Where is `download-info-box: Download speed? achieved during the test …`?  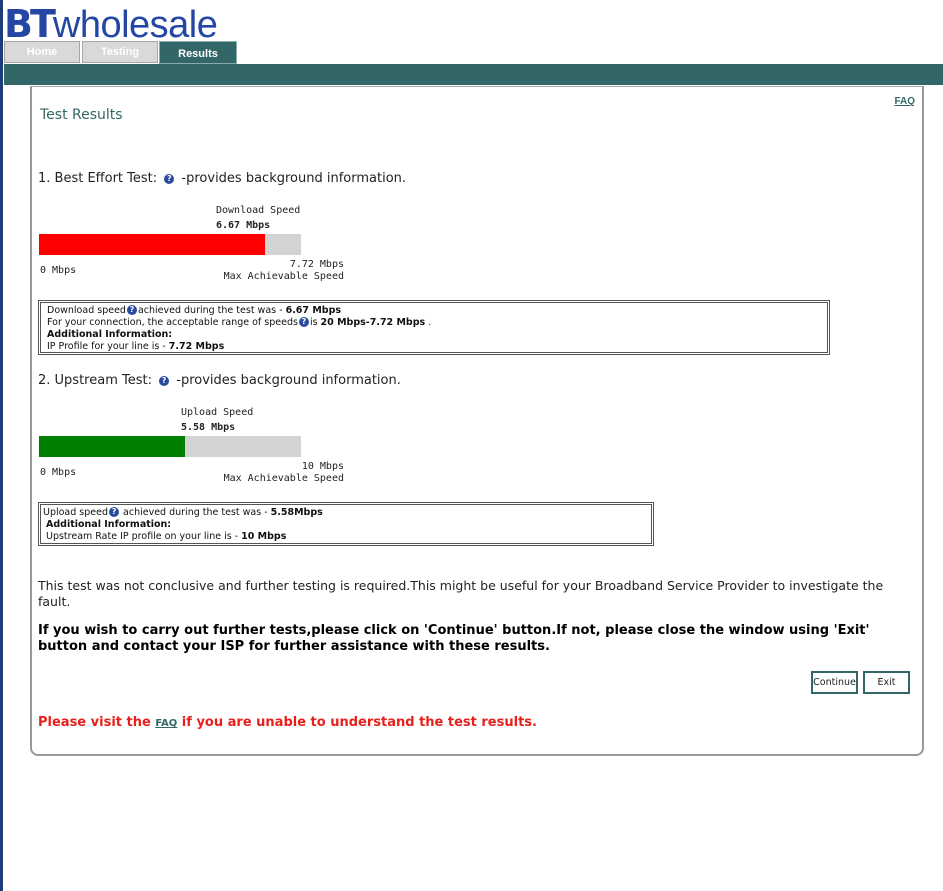
download-info-box: Download speed? achieved during the test … is located at coordinates (434, 327).